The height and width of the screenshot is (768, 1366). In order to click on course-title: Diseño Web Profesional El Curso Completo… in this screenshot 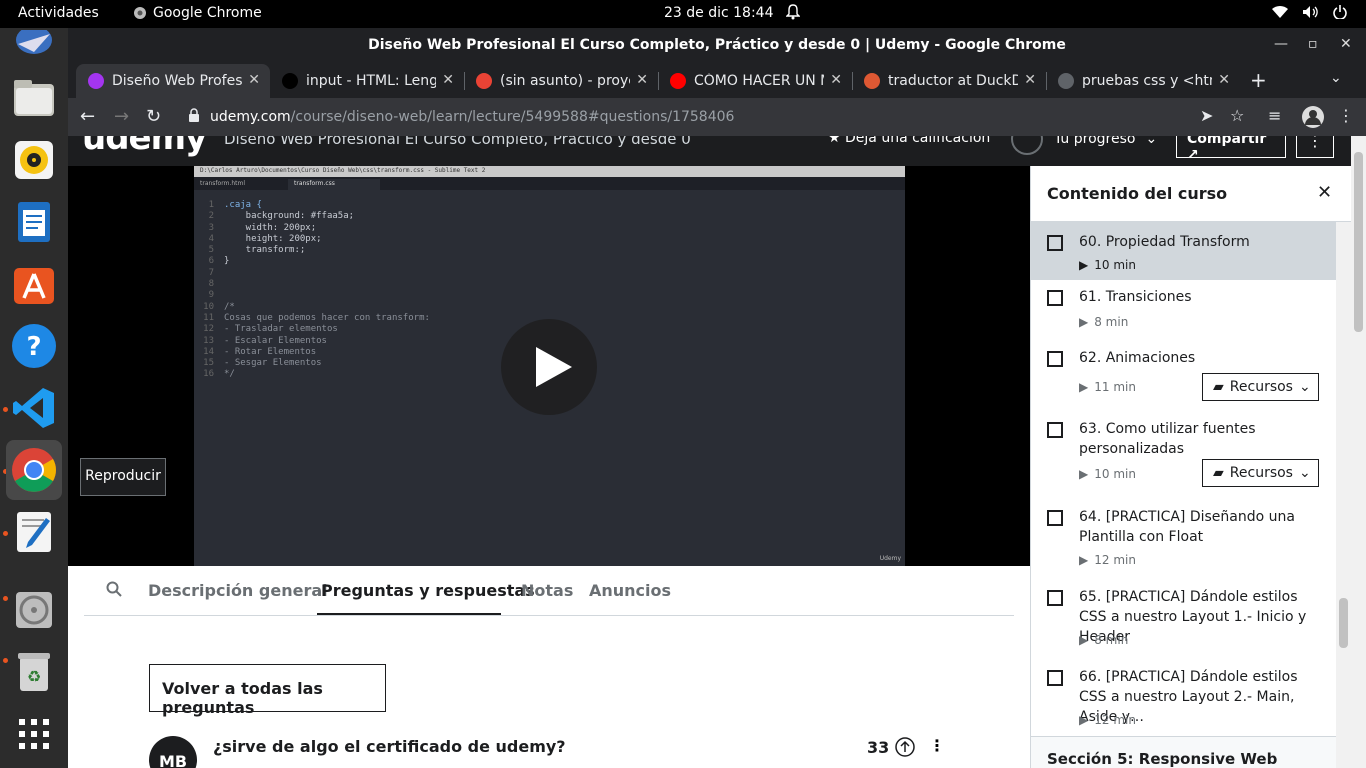, I will do `click(457, 142)`.